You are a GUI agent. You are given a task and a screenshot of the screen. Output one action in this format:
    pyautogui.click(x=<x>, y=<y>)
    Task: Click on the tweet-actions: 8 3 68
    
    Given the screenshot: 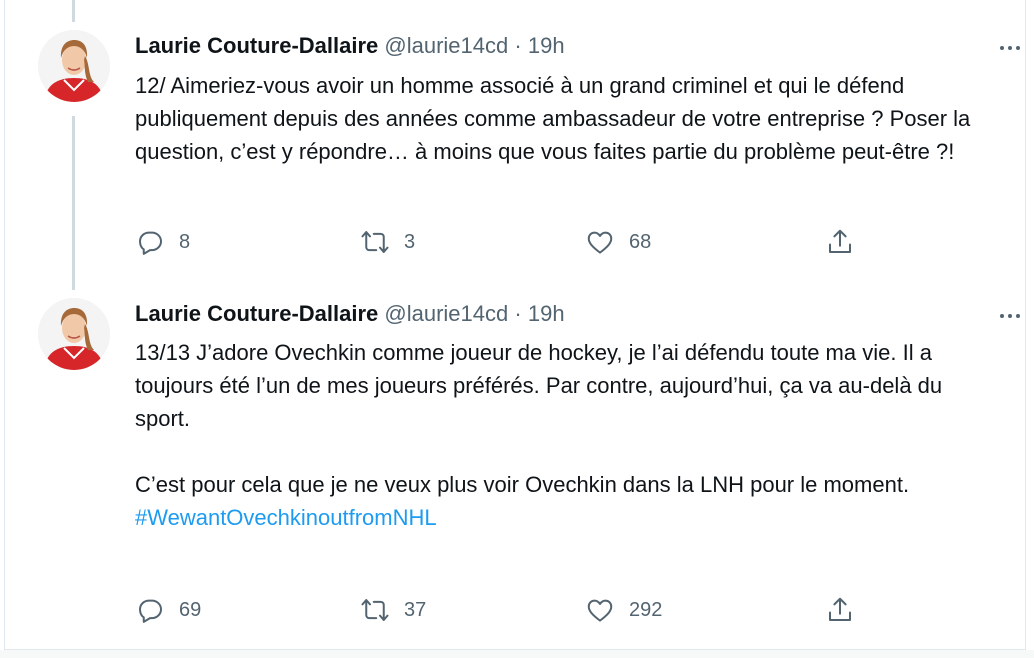 What is the action you would take?
    pyautogui.click(x=505, y=242)
    